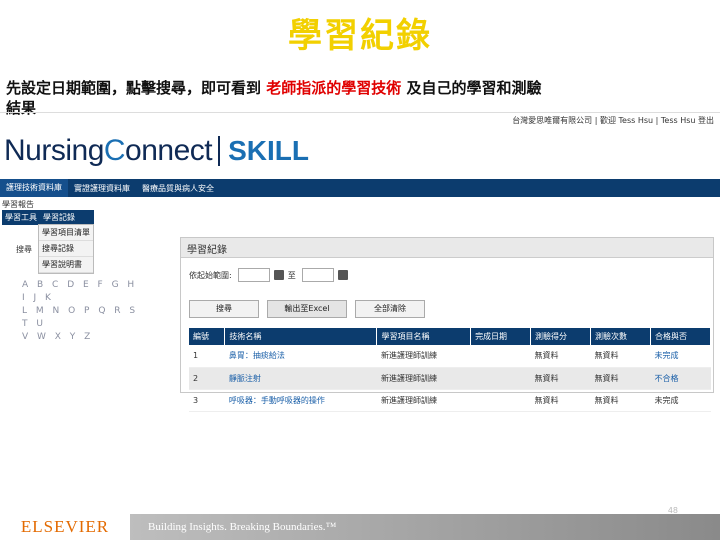  Describe the element at coordinates (210, 275) in the screenshot. I see `date-label: 依起始範圍:` at that location.